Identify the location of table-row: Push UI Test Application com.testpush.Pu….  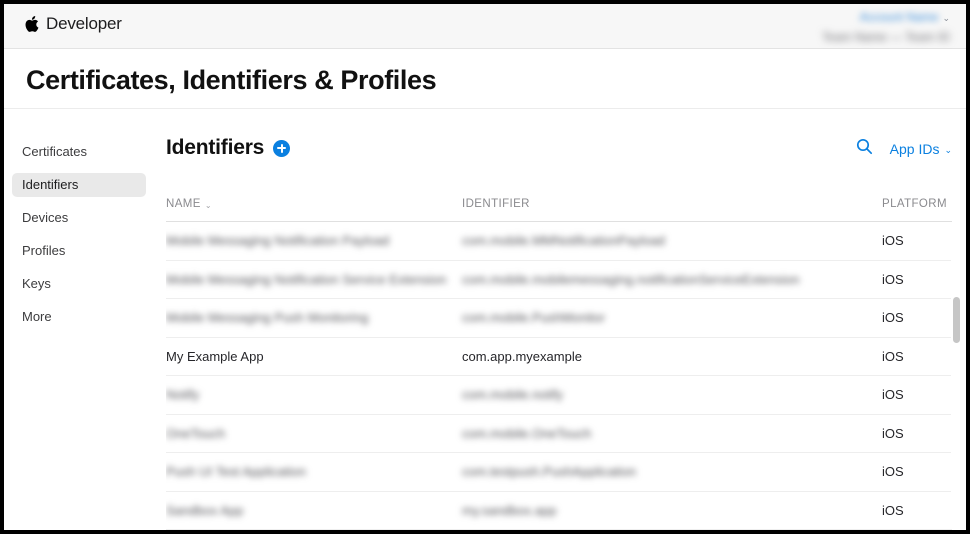
(559, 472).